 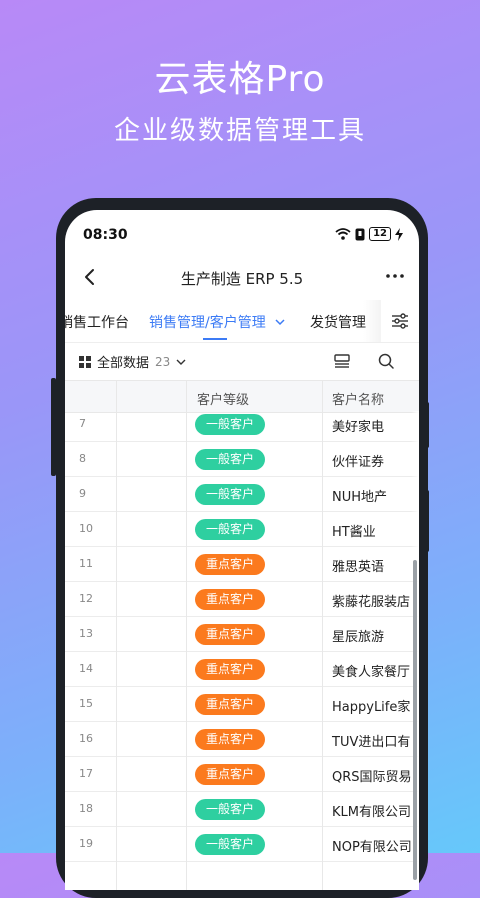 I want to click on column-header-level: 客户等级, so click(x=223, y=398).